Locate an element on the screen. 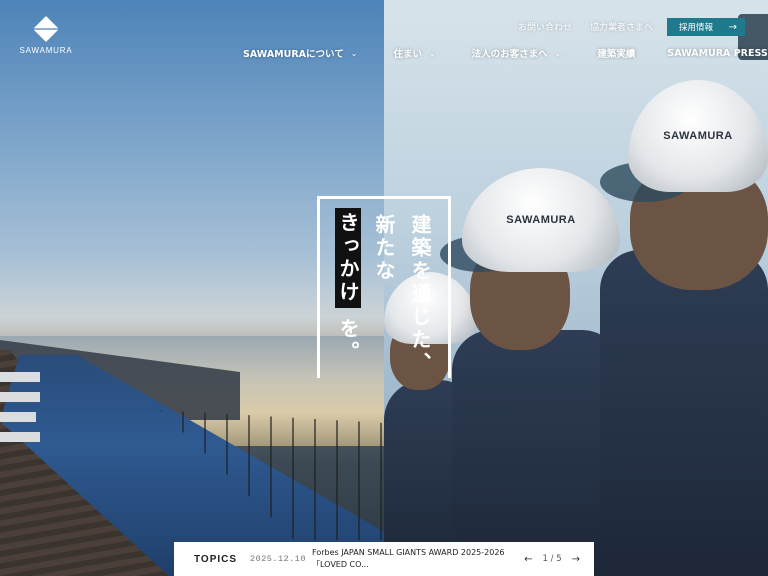 This screenshot has width=768, height=576. nav-label: SAWAMURA PRESS is located at coordinates (717, 53).